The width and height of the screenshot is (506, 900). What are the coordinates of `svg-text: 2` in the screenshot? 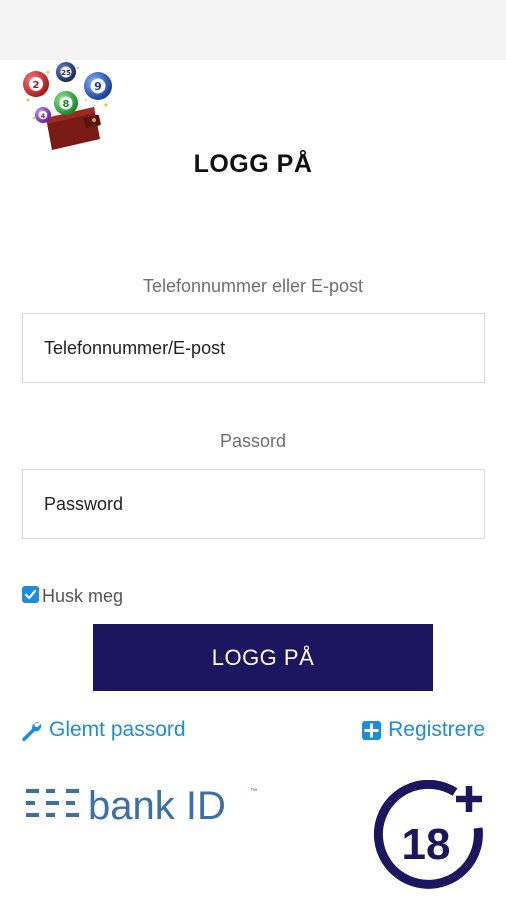 It's located at (36, 85).